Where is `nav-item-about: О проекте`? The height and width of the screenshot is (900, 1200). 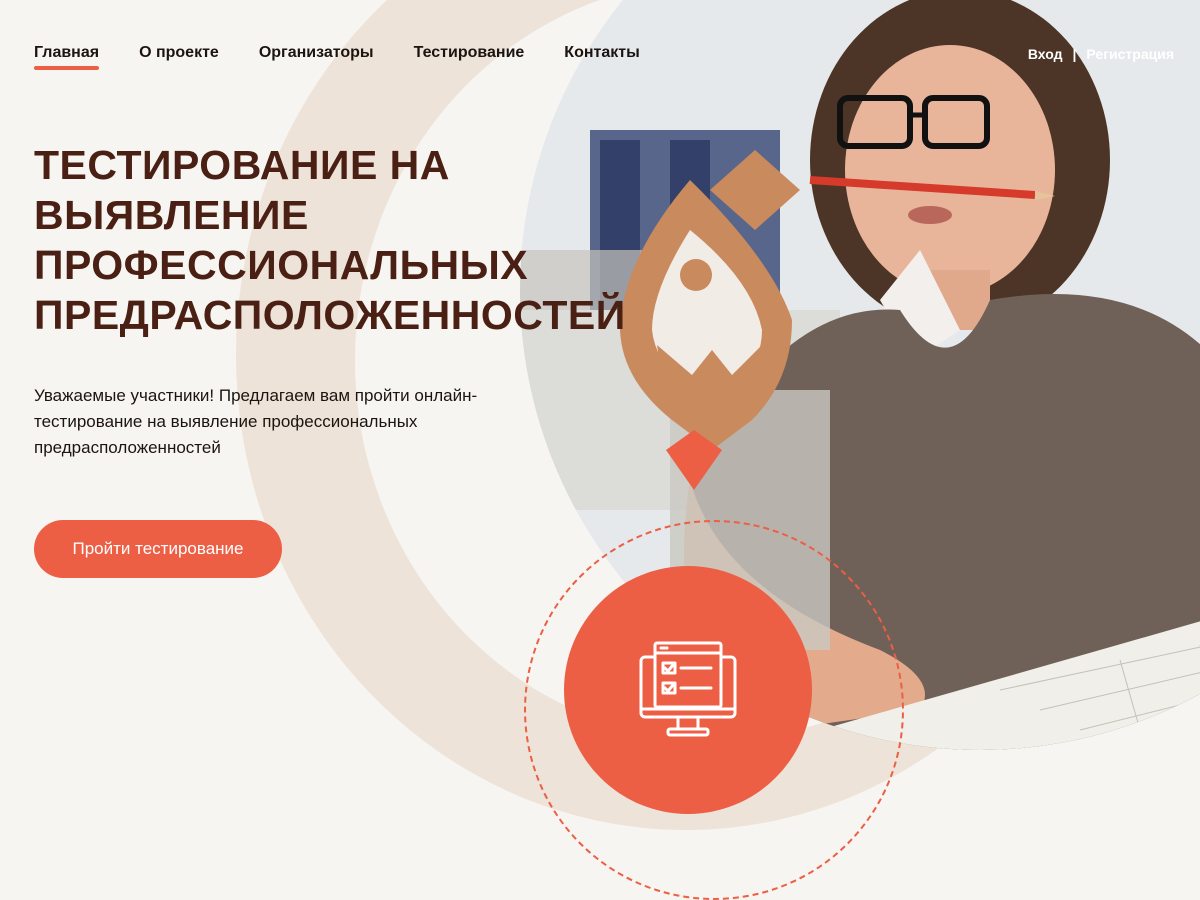 nav-item-about: О проекте is located at coordinates (179, 57).